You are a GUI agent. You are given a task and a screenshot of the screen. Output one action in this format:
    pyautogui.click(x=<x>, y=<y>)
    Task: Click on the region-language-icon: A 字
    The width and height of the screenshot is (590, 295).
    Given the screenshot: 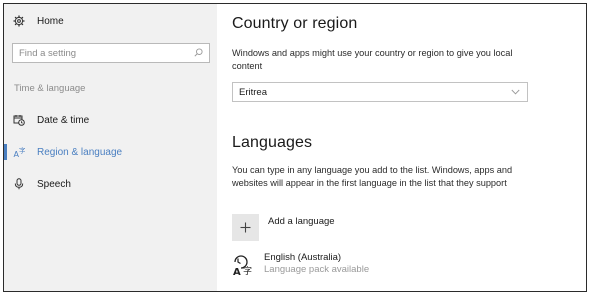 What is the action you would take?
    pyautogui.click(x=19, y=152)
    